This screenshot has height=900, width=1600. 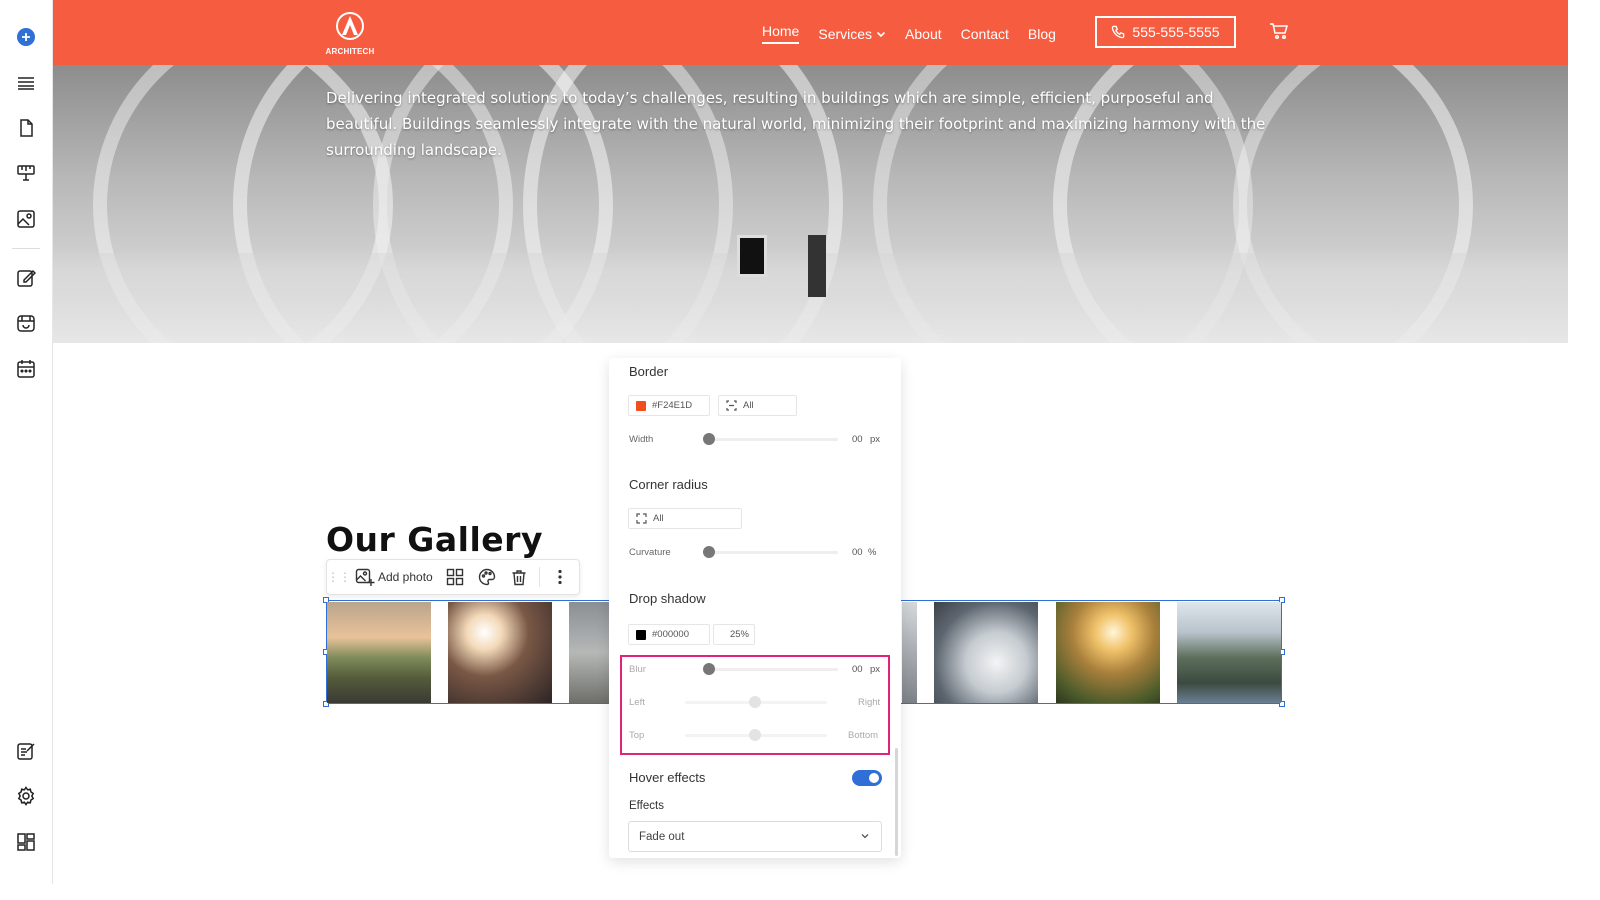 I want to click on blog-edit-icon, so click(x=26, y=751).